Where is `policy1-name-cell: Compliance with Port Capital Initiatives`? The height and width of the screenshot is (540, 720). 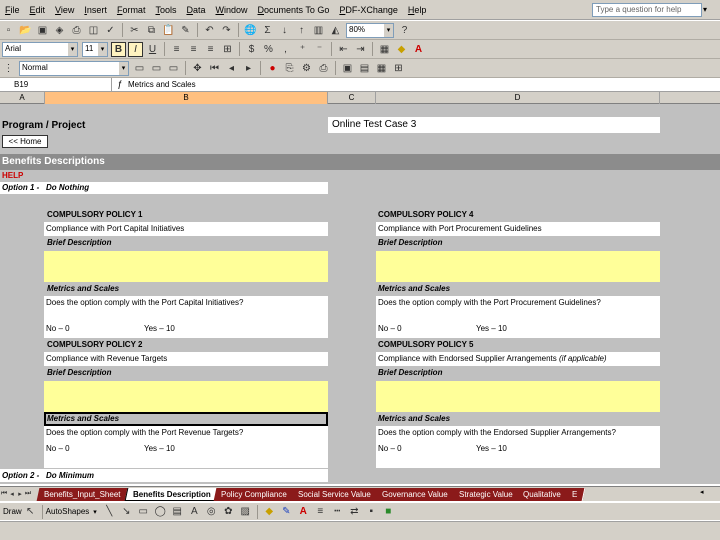
policy1-name-cell: Compliance with Port Capital Initiatives is located at coordinates (186, 229).